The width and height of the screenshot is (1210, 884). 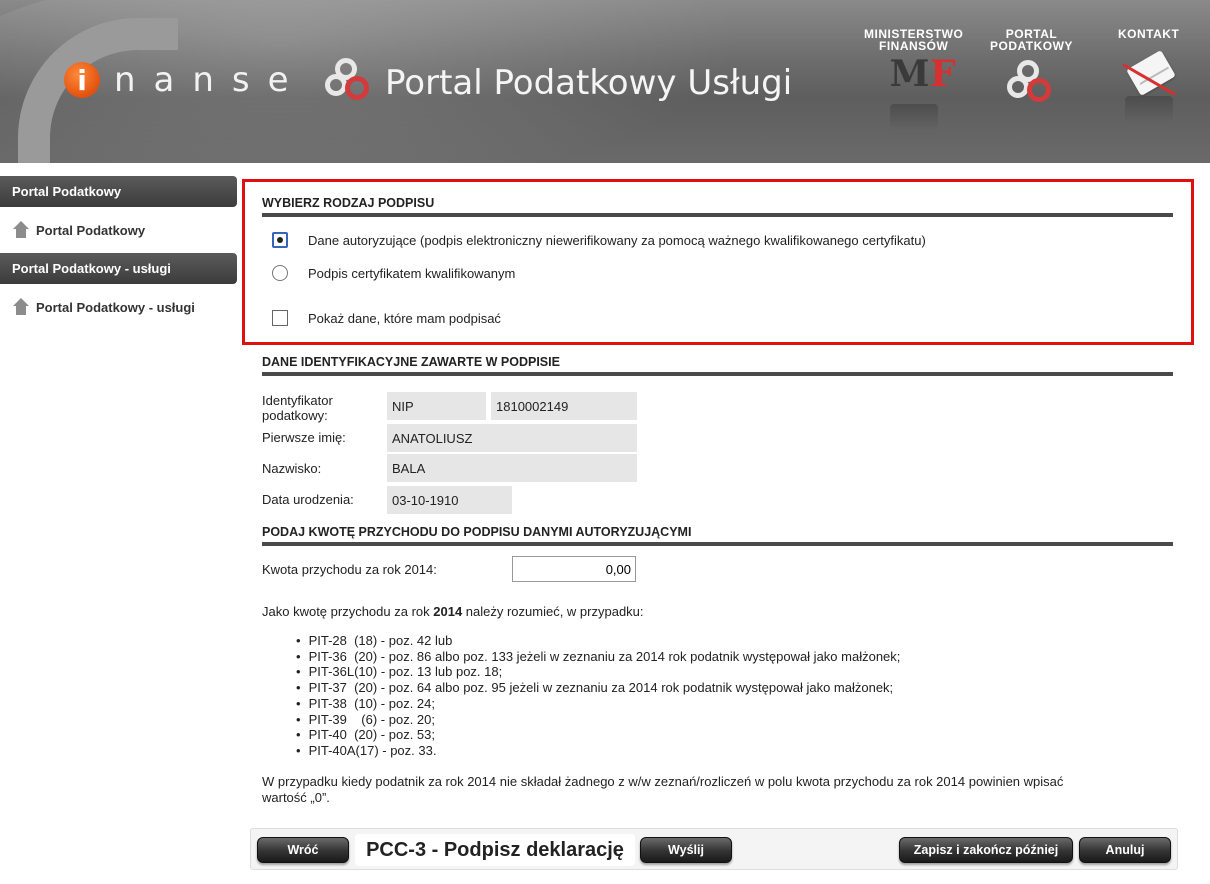 What do you see at coordinates (920, 94) in the screenshot?
I see `ministry-logo-icon: MF` at bounding box center [920, 94].